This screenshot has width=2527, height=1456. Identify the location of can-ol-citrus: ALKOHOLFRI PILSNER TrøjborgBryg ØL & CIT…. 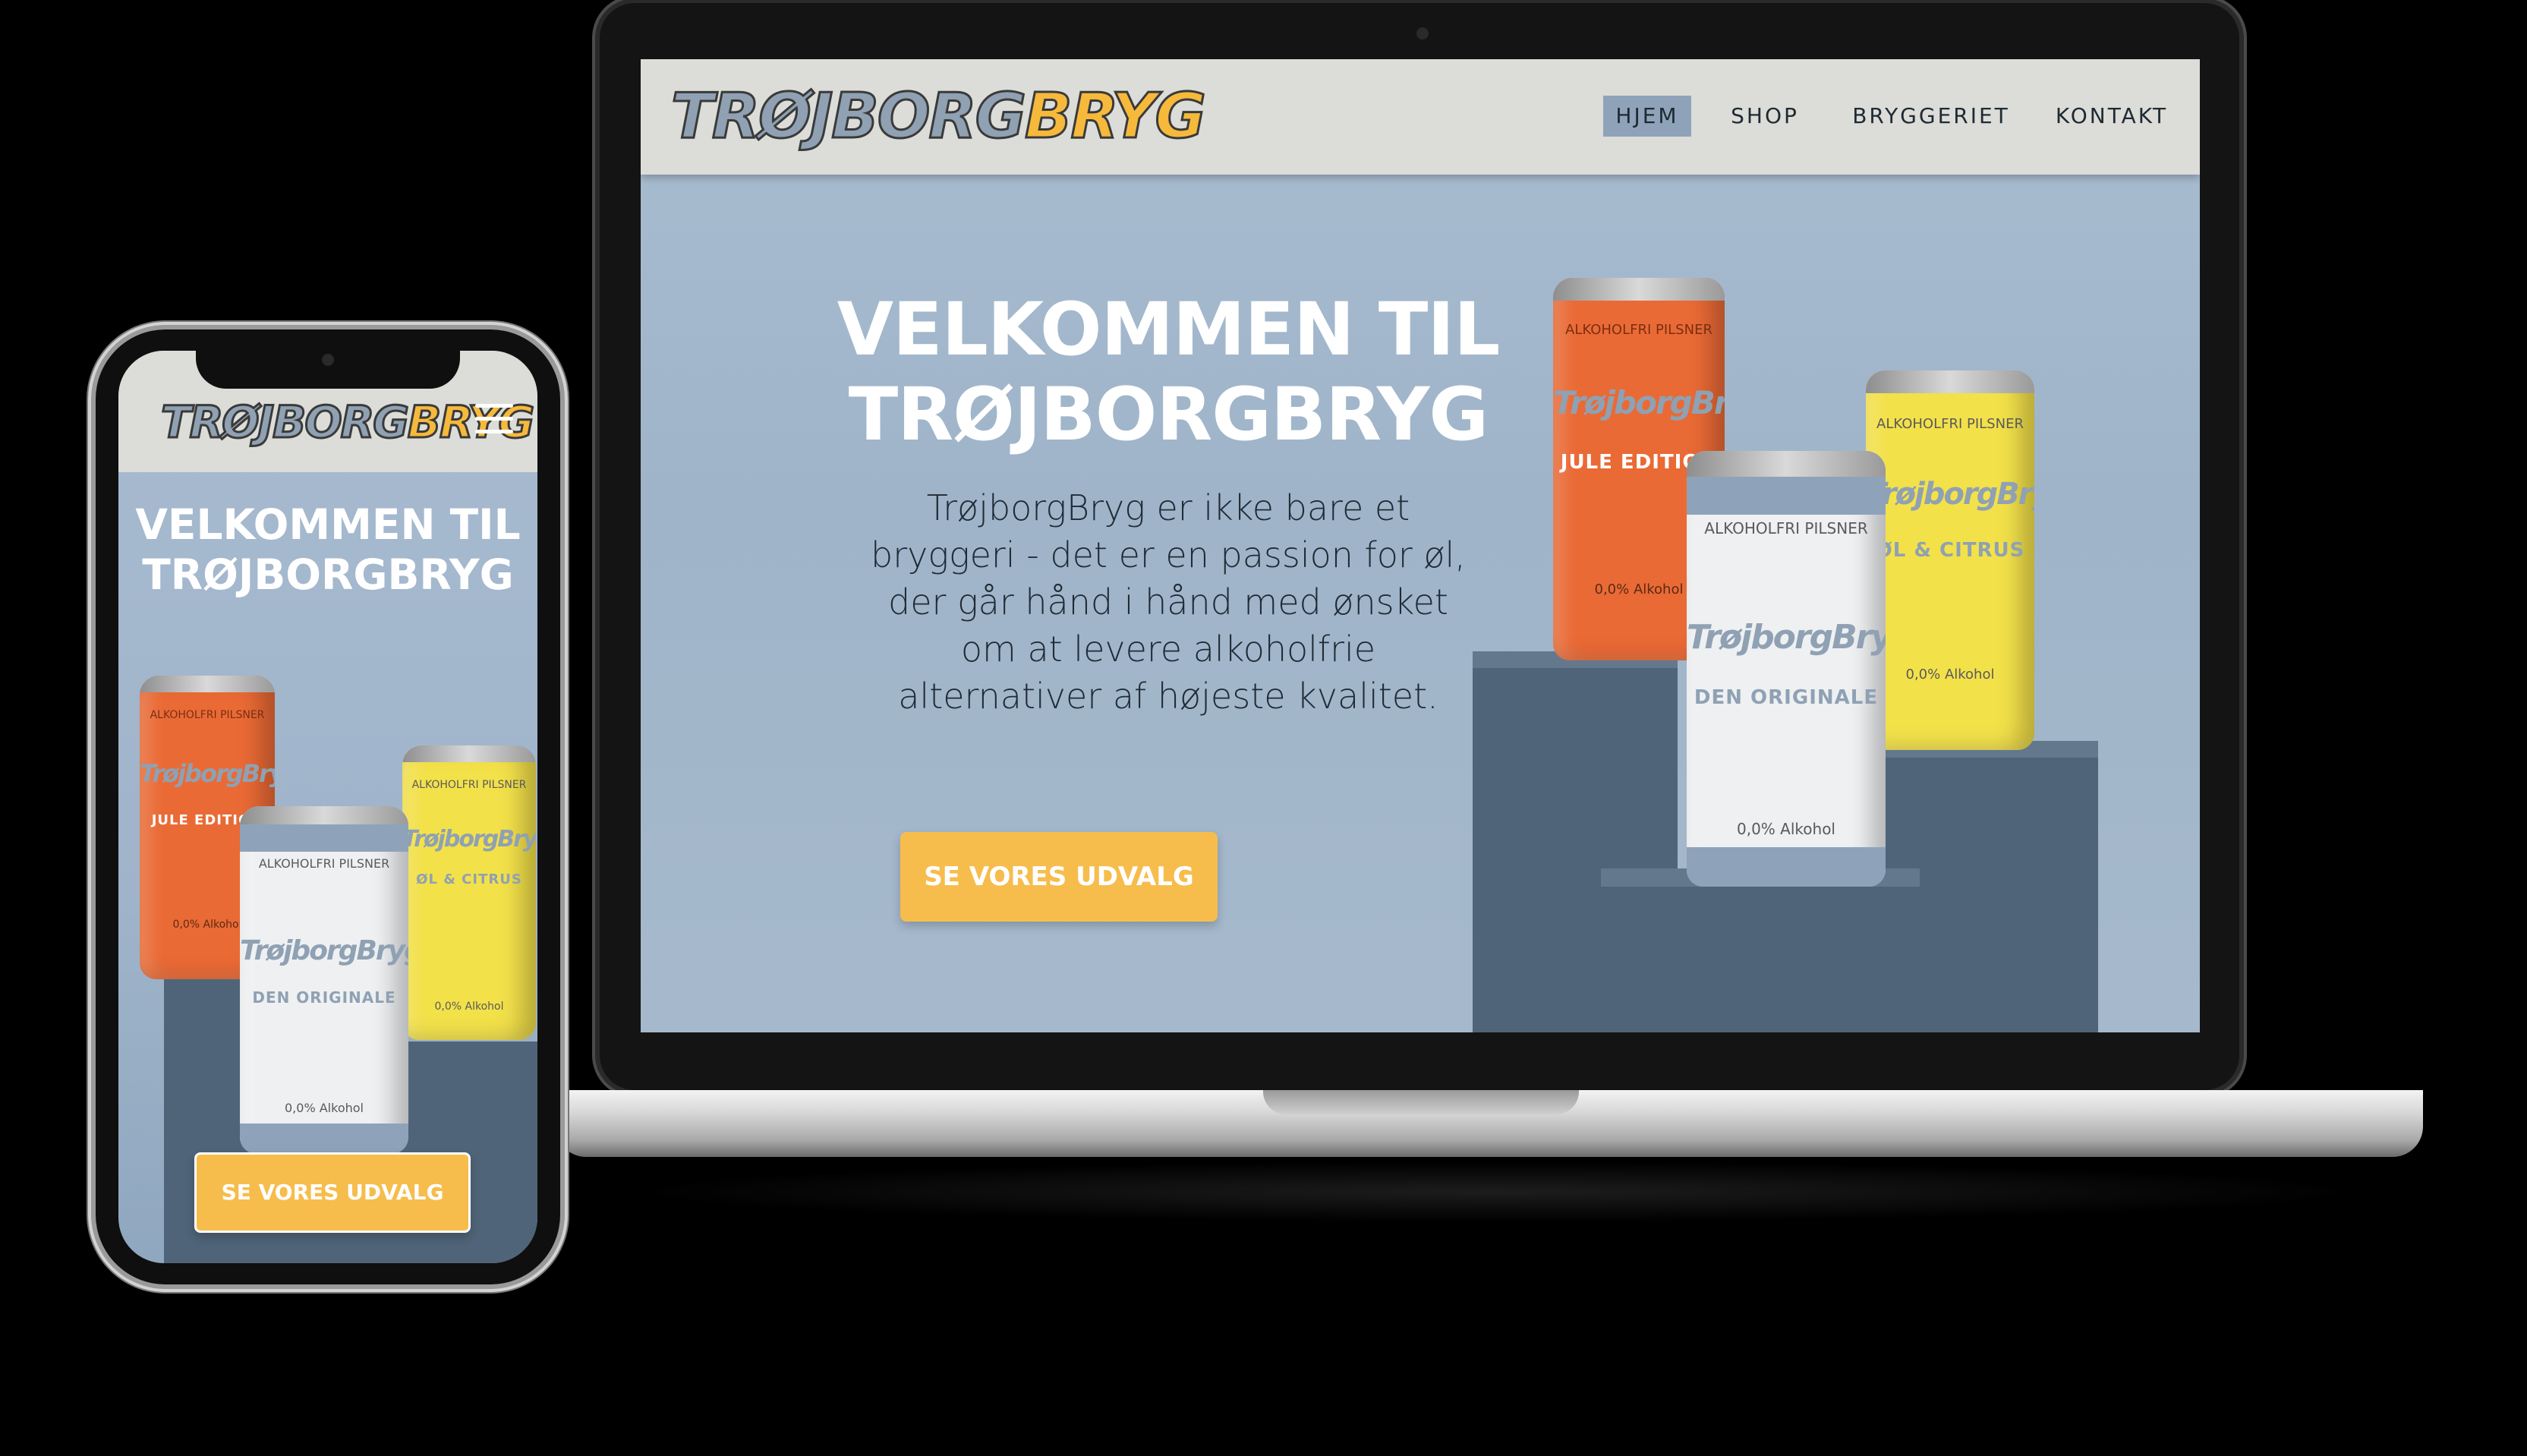
(1950, 560).